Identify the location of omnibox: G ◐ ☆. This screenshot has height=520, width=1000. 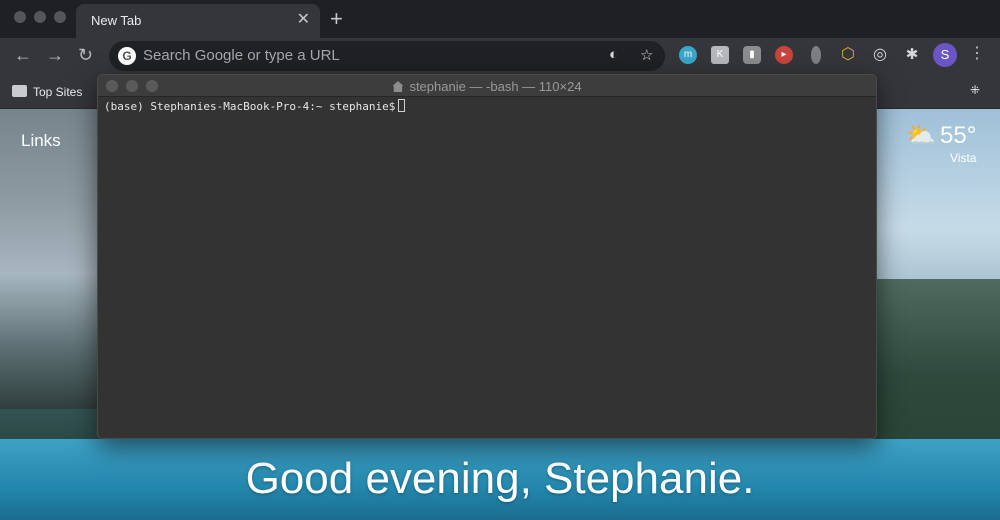
(387, 56).